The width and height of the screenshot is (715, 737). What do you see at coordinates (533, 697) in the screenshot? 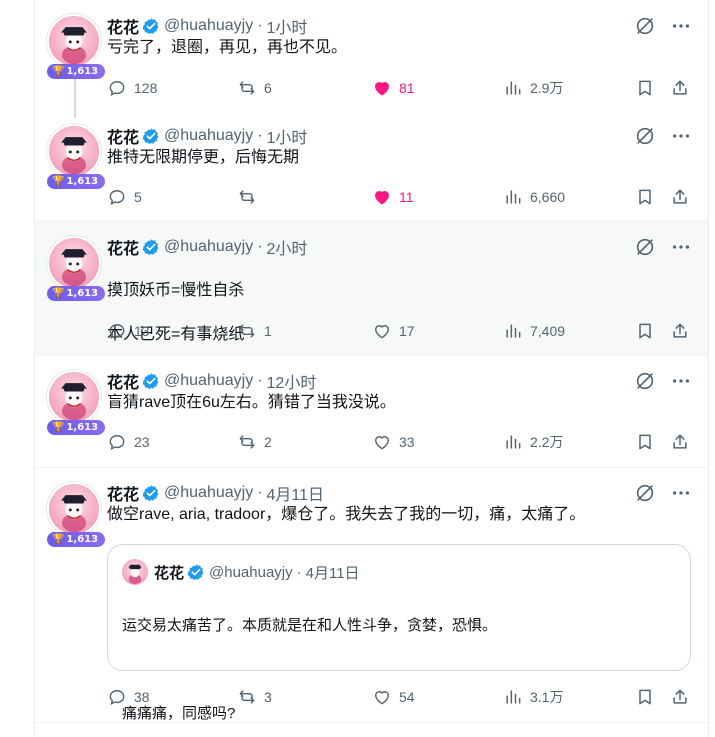
I see `views-button: 3.1万` at bounding box center [533, 697].